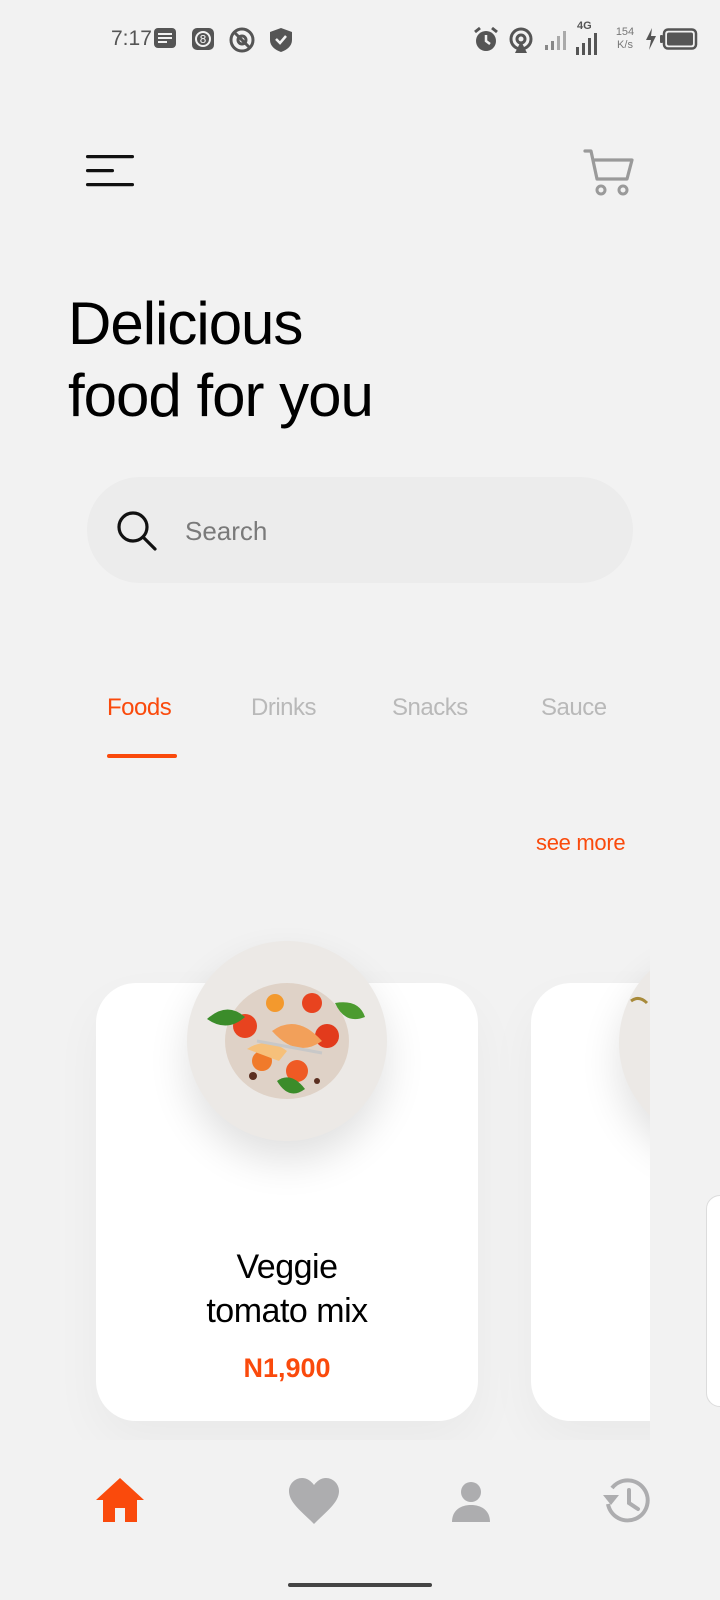 The width and height of the screenshot is (720, 1600). I want to click on tab-drinks: Drinks, so click(284, 708).